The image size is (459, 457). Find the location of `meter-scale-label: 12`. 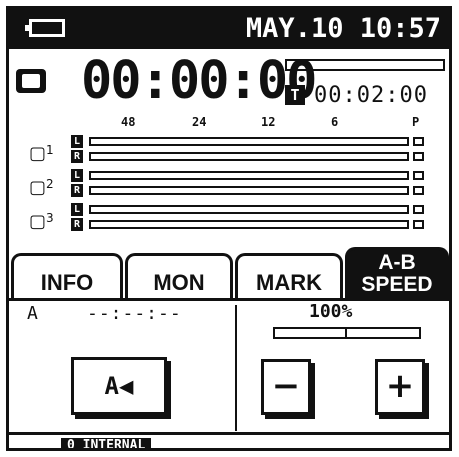

meter-scale-label: 12 is located at coordinates (268, 122).